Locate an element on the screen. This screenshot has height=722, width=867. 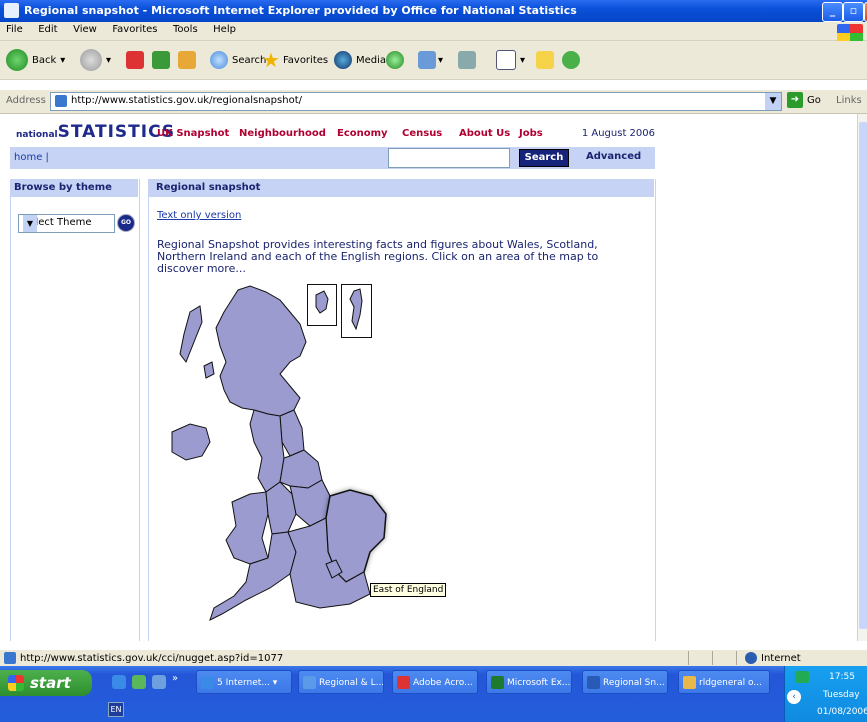
edit-button: ▾ is located at coordinates (510, 60).